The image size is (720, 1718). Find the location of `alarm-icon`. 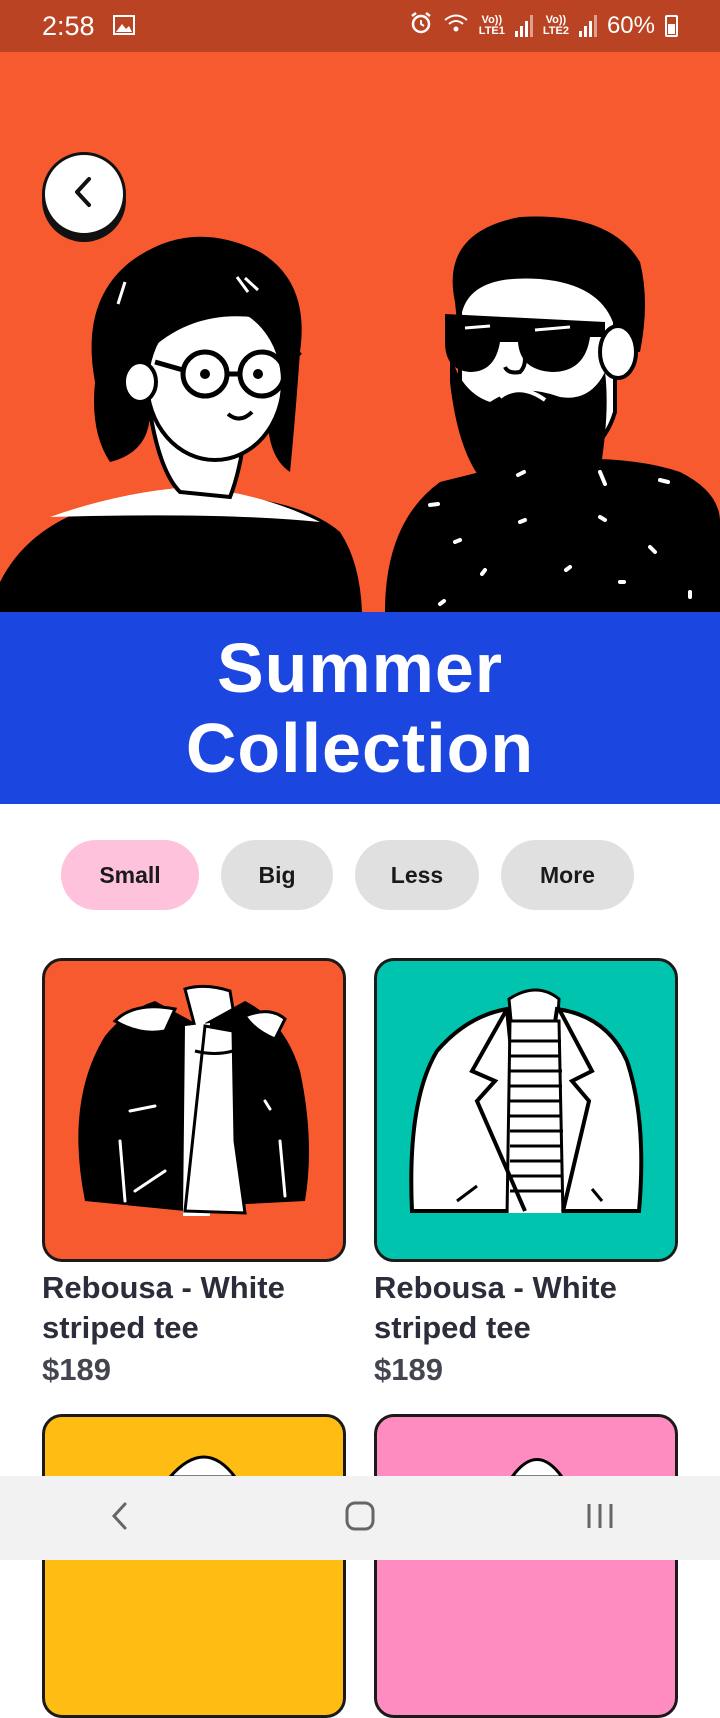

alarm-icon is located at coordinates (421, 26).